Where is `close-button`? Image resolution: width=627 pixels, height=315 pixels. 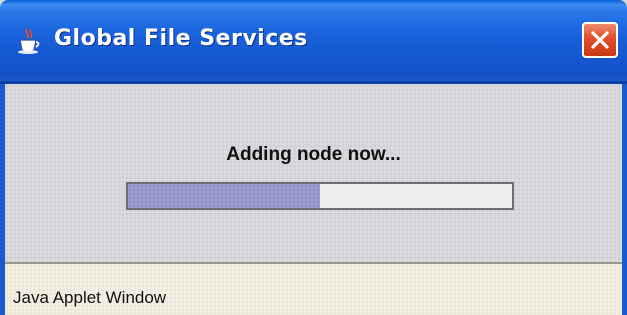 close-button is located at coordinates (600, 40).